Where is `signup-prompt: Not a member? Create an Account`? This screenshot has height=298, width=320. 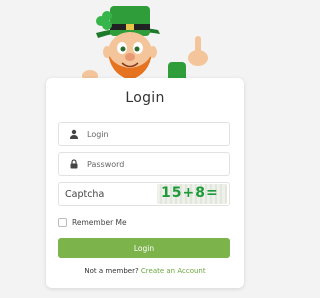 signup-prompt: Not a member? Create an Account is located at coordinates (145, 271).